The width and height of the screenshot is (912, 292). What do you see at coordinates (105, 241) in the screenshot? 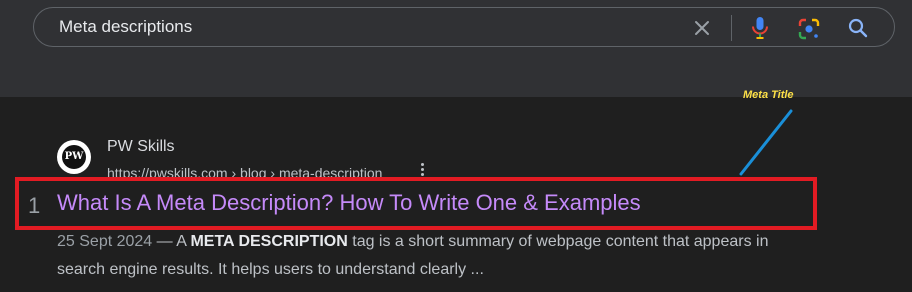
I see `result-date: 25 Sept 2024` at bounding box center [105, 241].